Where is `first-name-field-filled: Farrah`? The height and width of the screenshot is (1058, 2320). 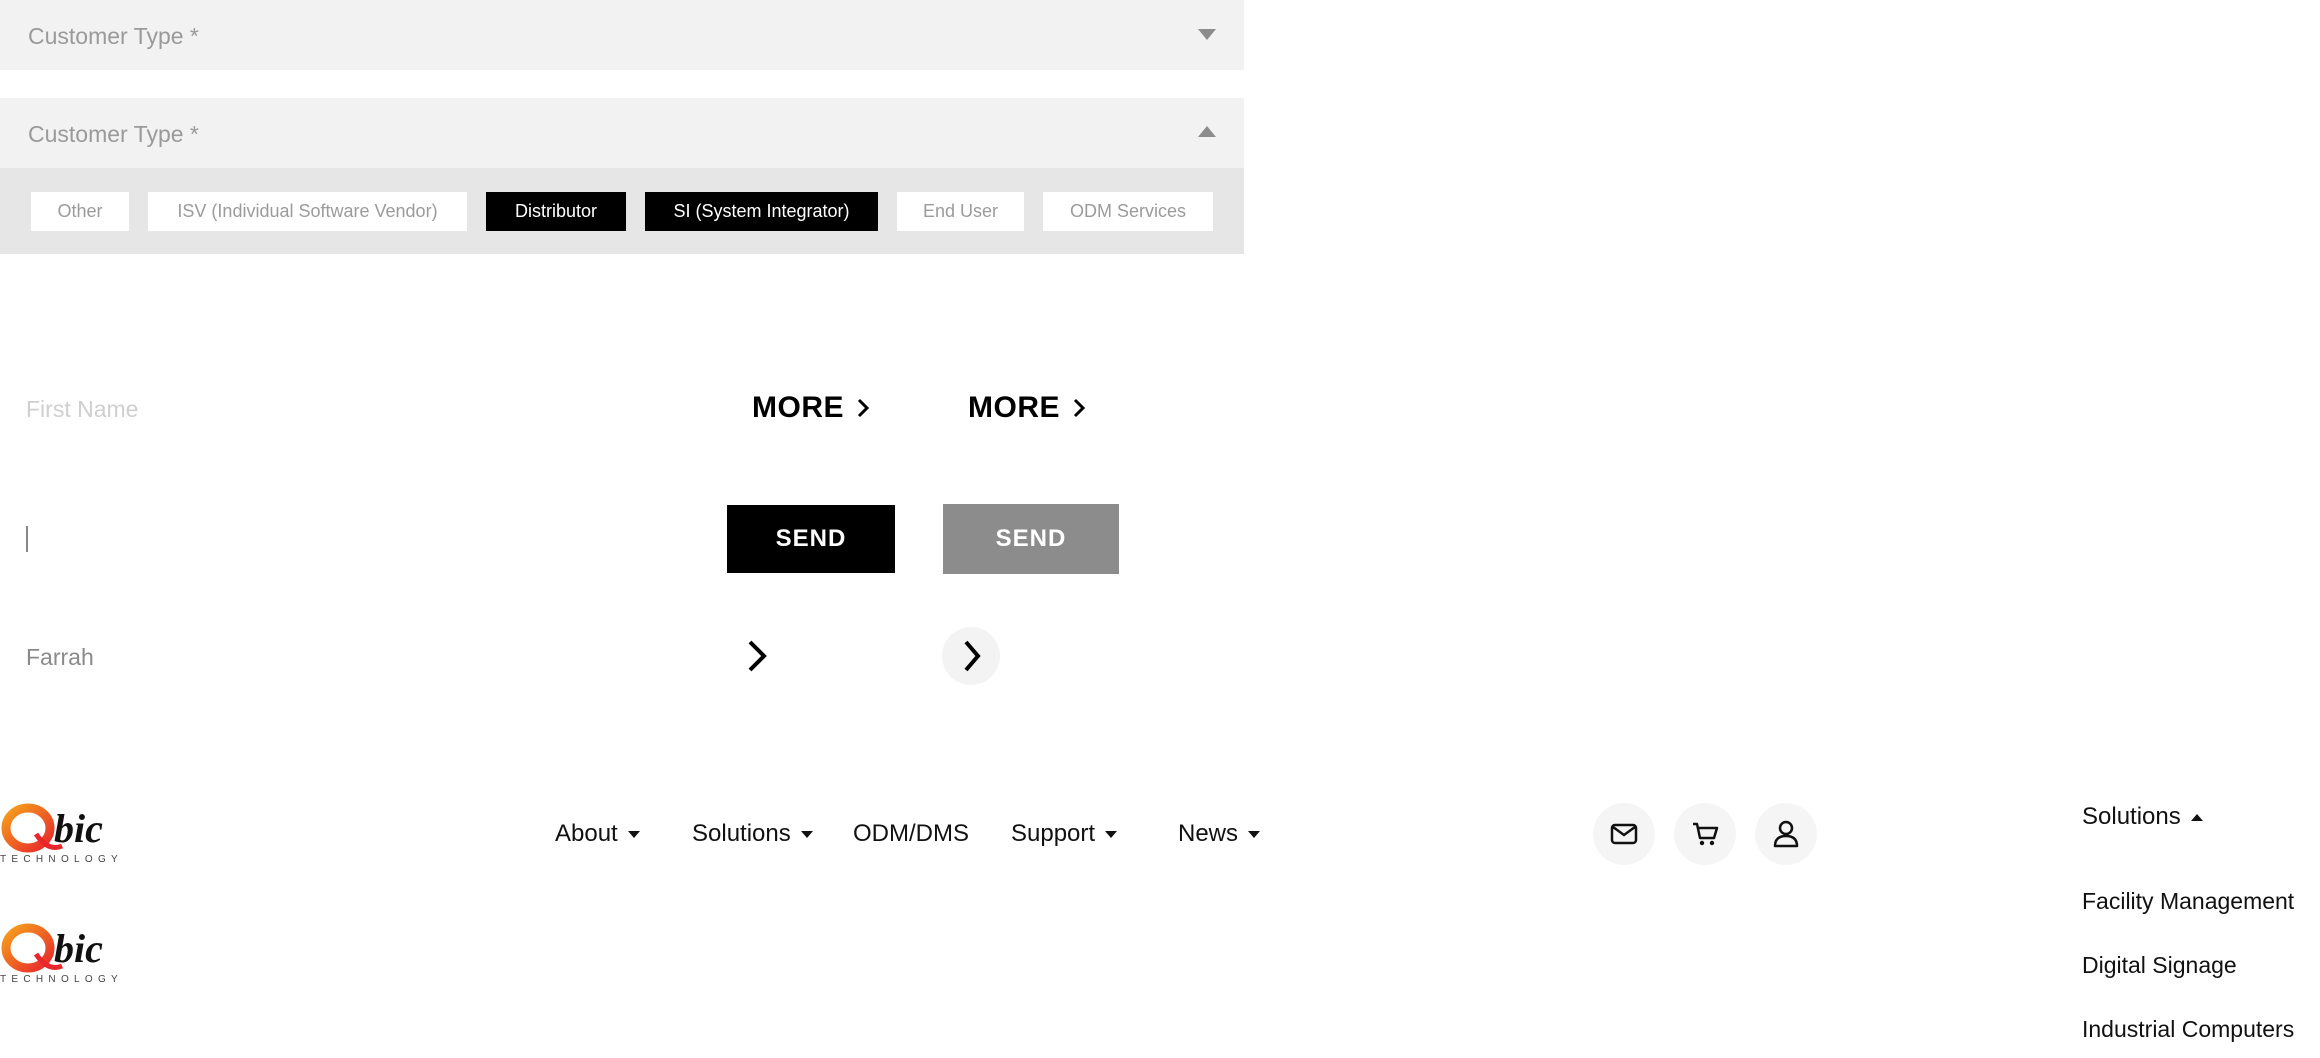
first-name-field-filled: Farrah is located at coordinates (326, 657).